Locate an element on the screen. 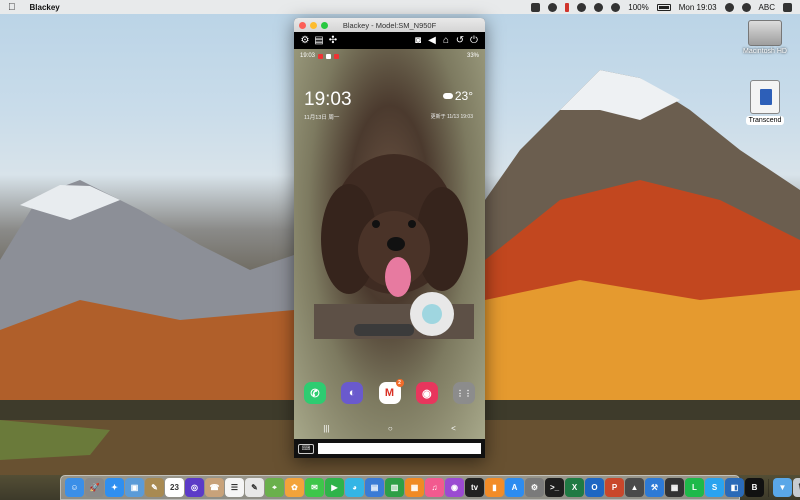 This screenshot has width=800, height=500. app-camera: ◉ is located at coordinates (426, 393).